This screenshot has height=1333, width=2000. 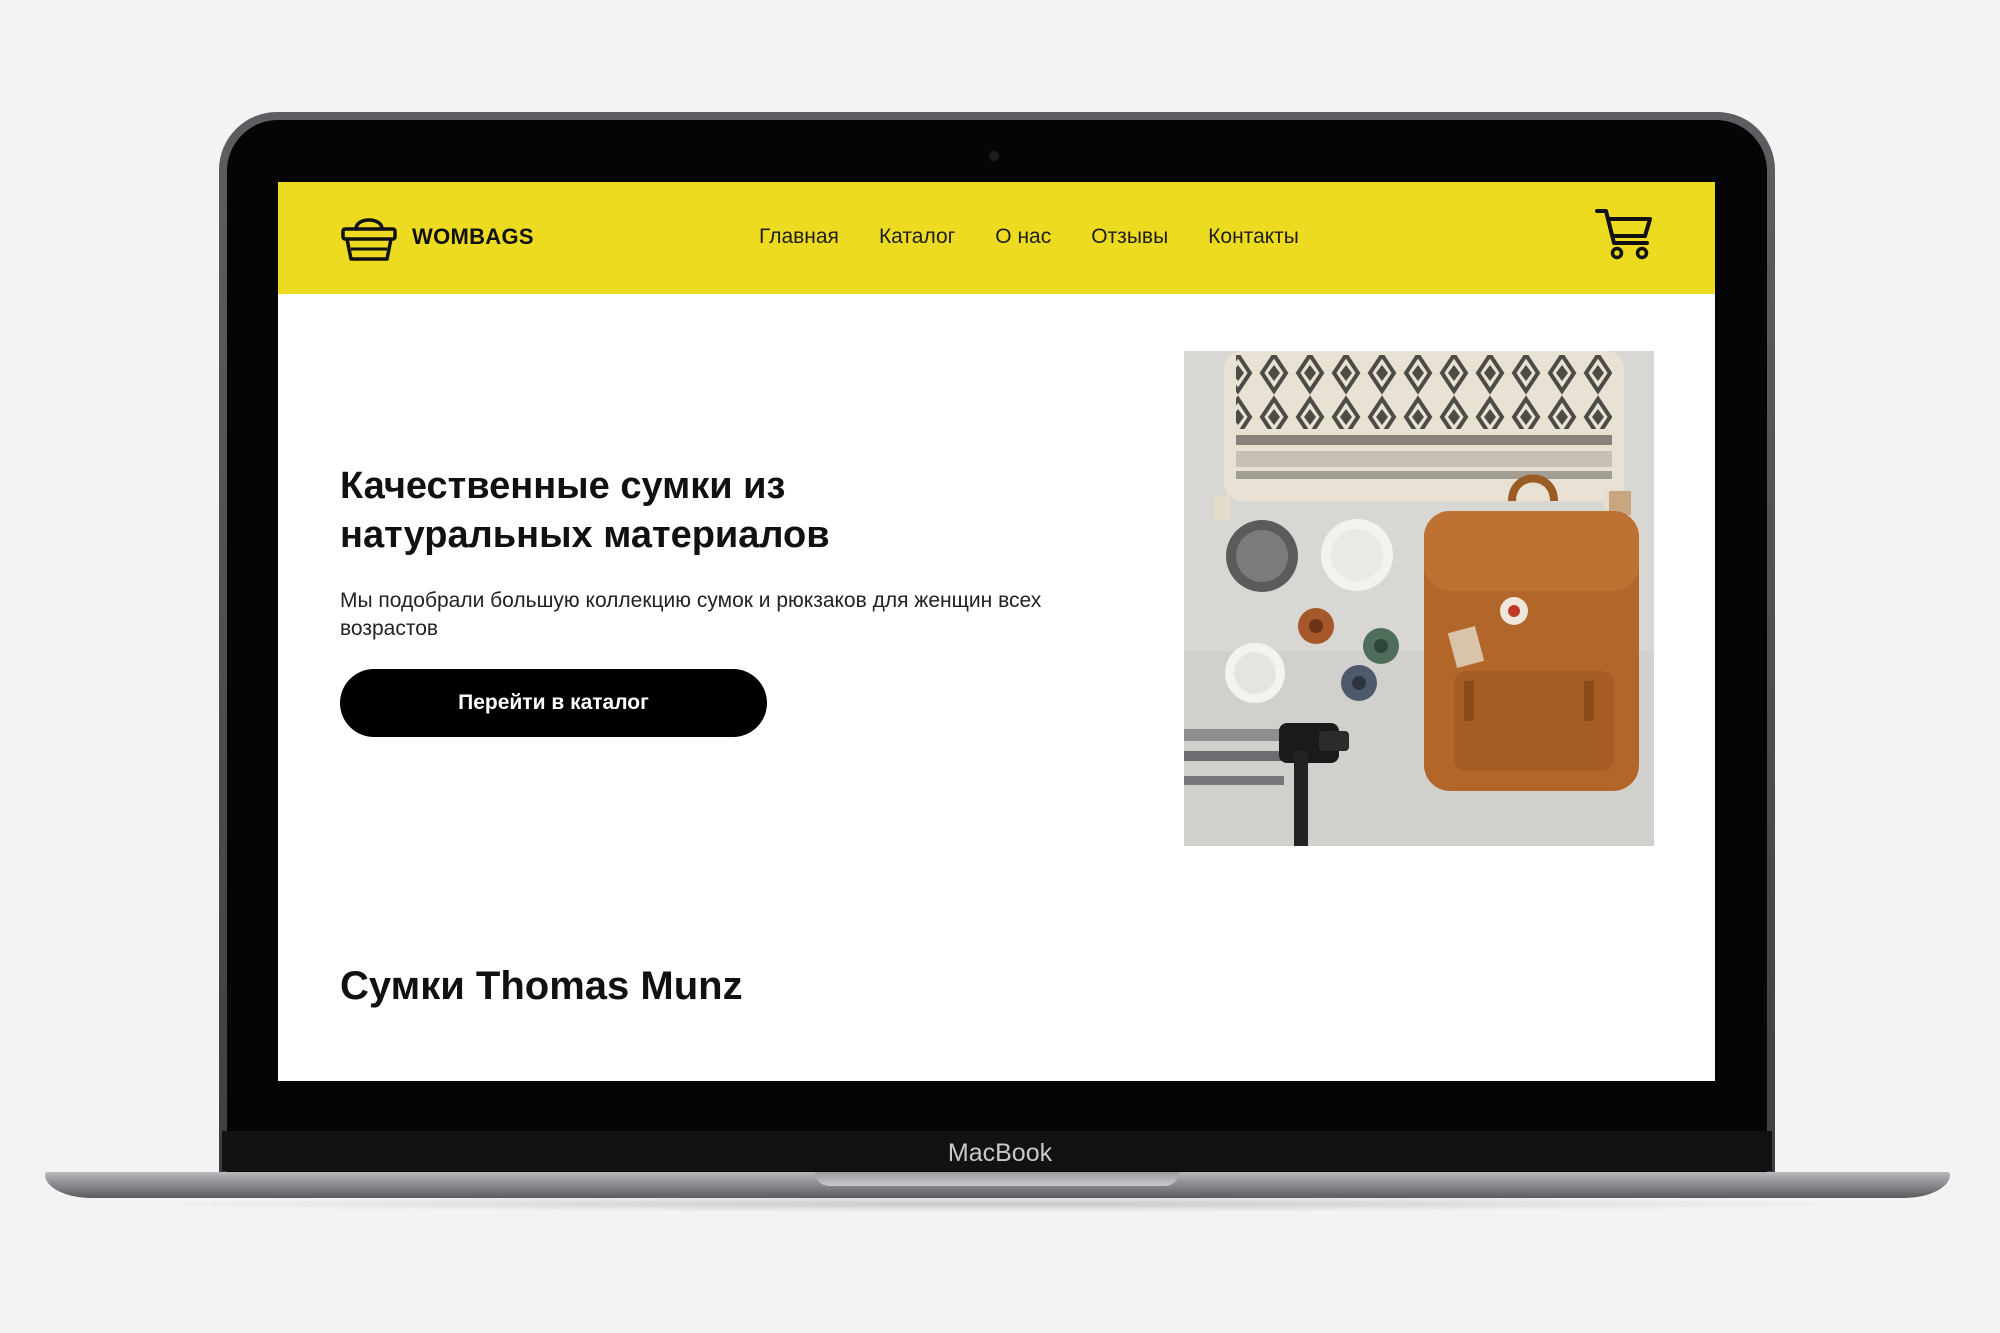 I want to click on nav-item-home: Главная, so click(x=799, y=237).